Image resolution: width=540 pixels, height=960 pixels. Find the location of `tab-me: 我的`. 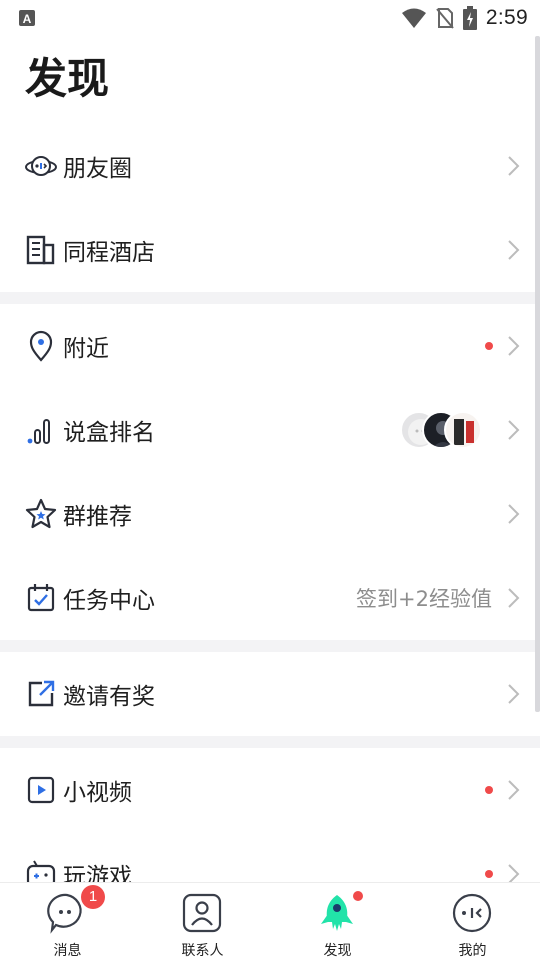

tab-me: 我的 is located at coordinates (472, 924).